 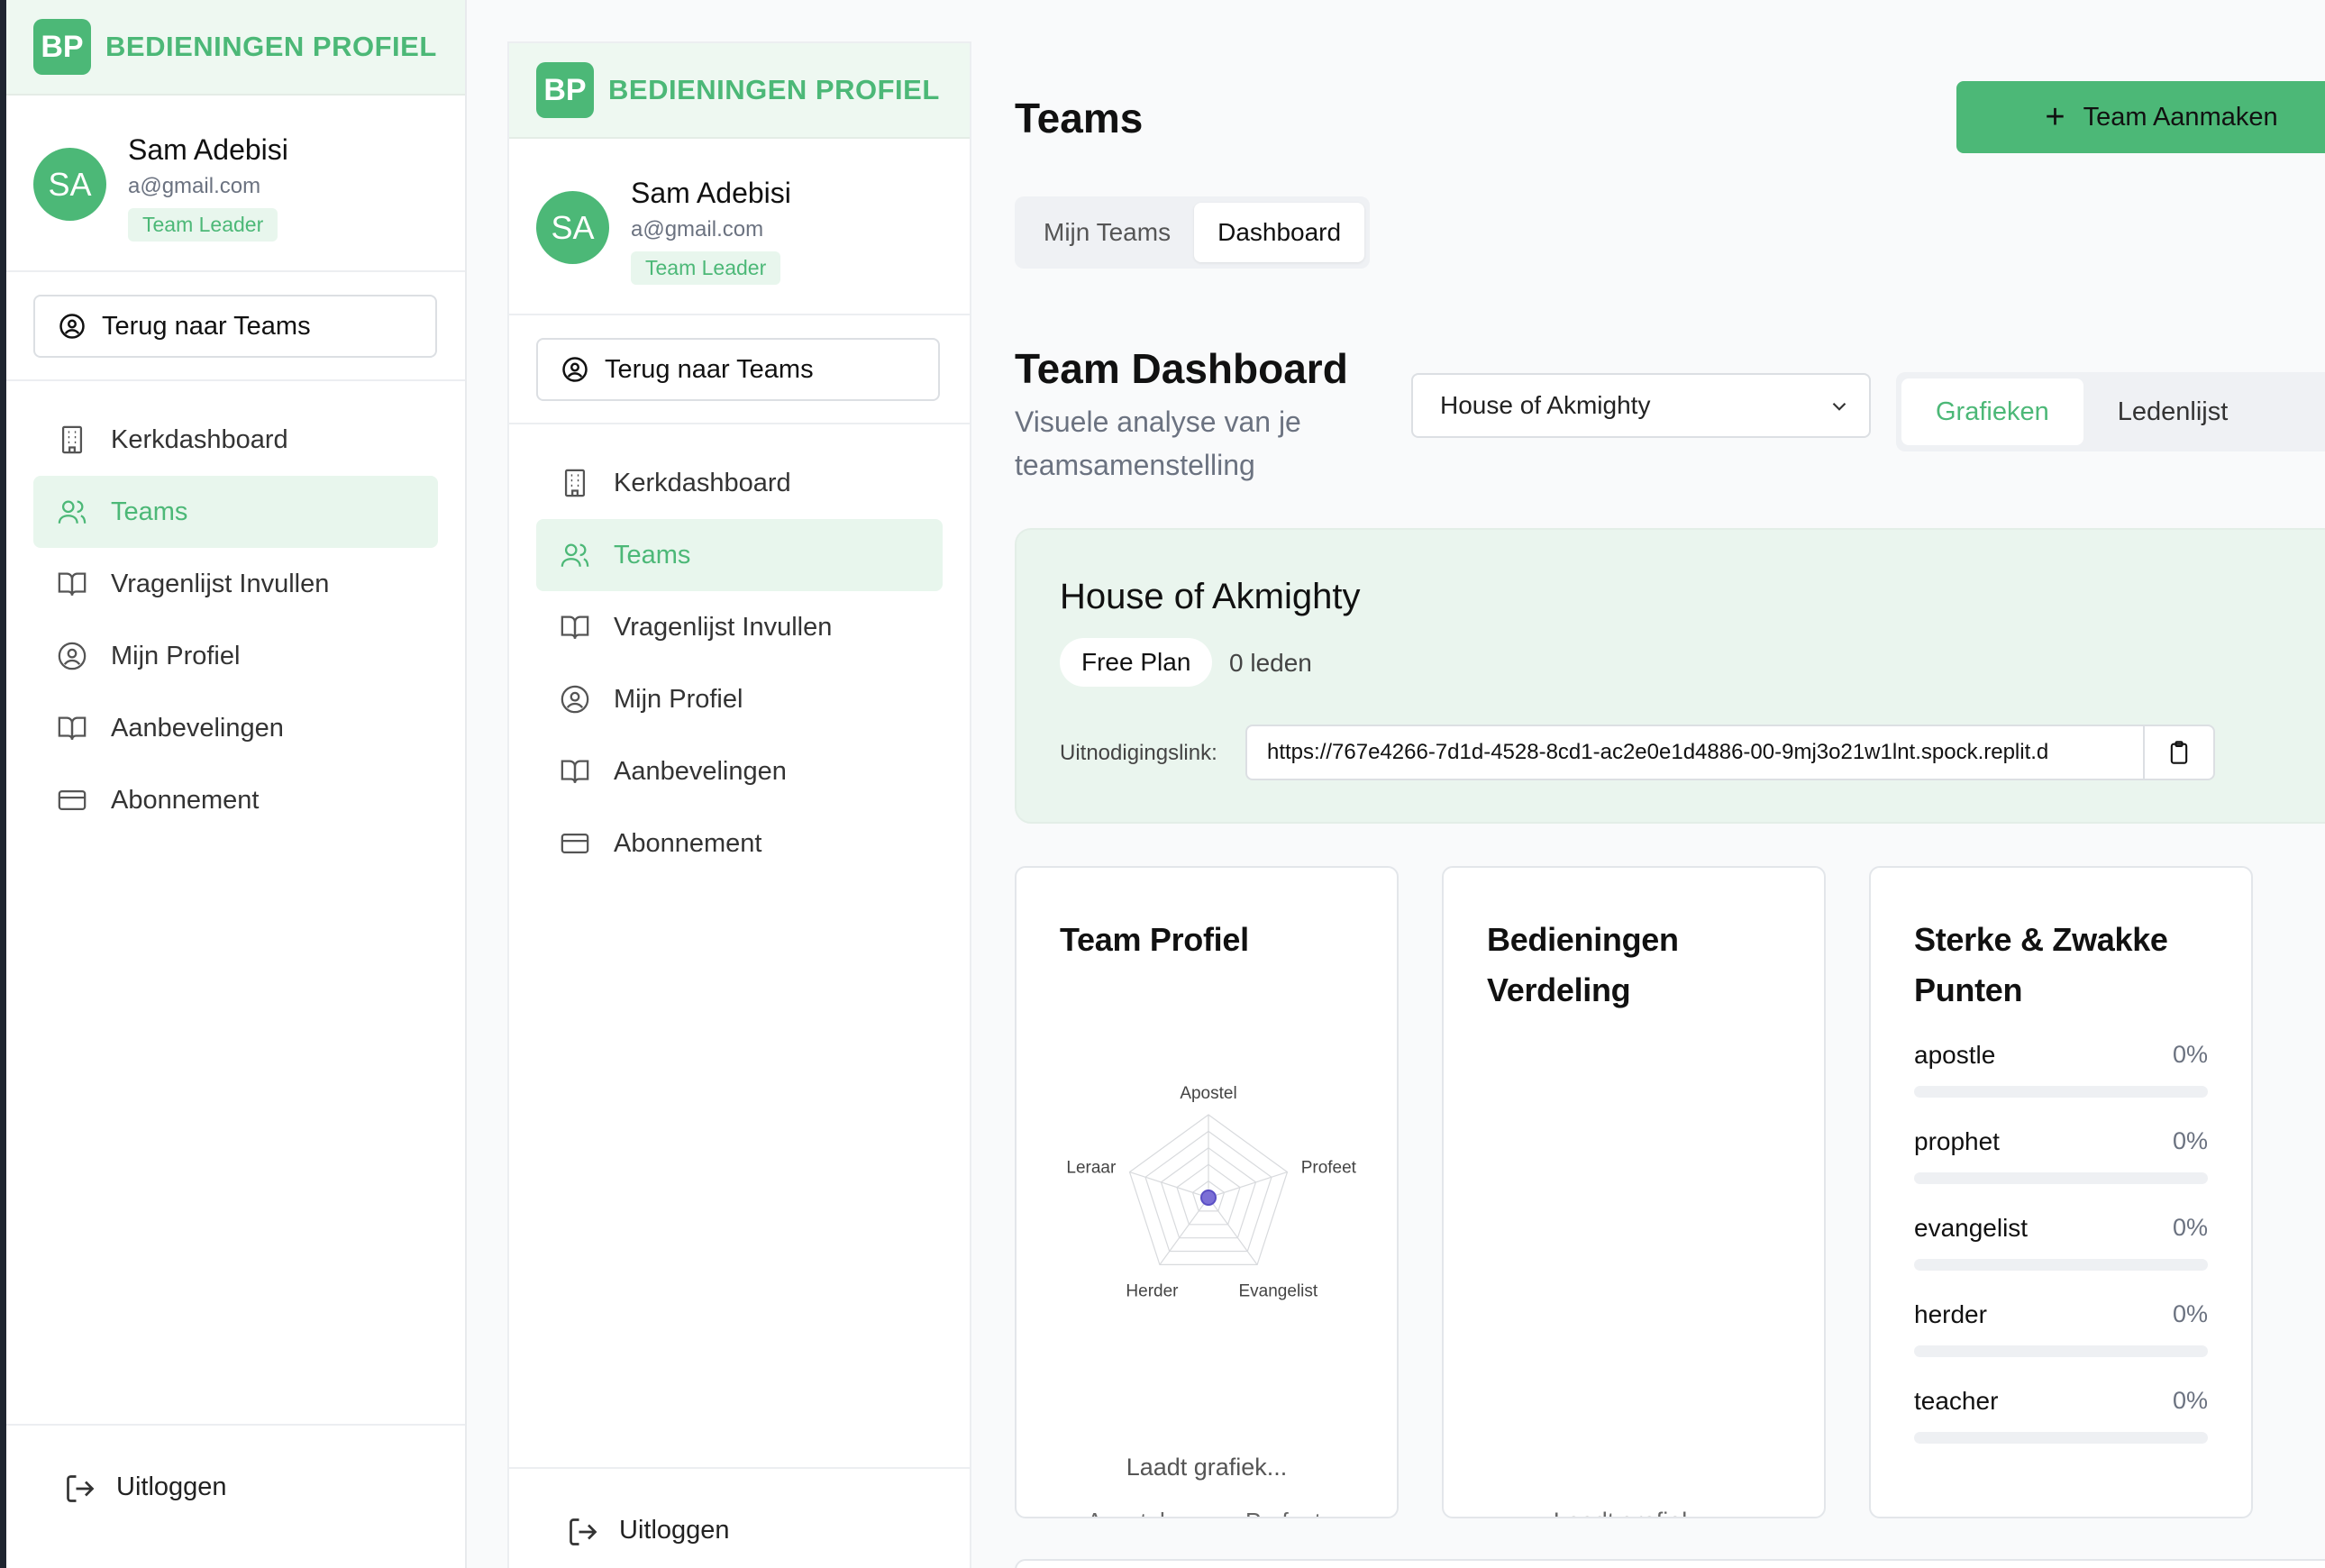 What do you see at coordinates (2173, 411) in the screenshot?
I see `tab-ledenlijst: Ledenlijst` at bounding box center [2173, 411].